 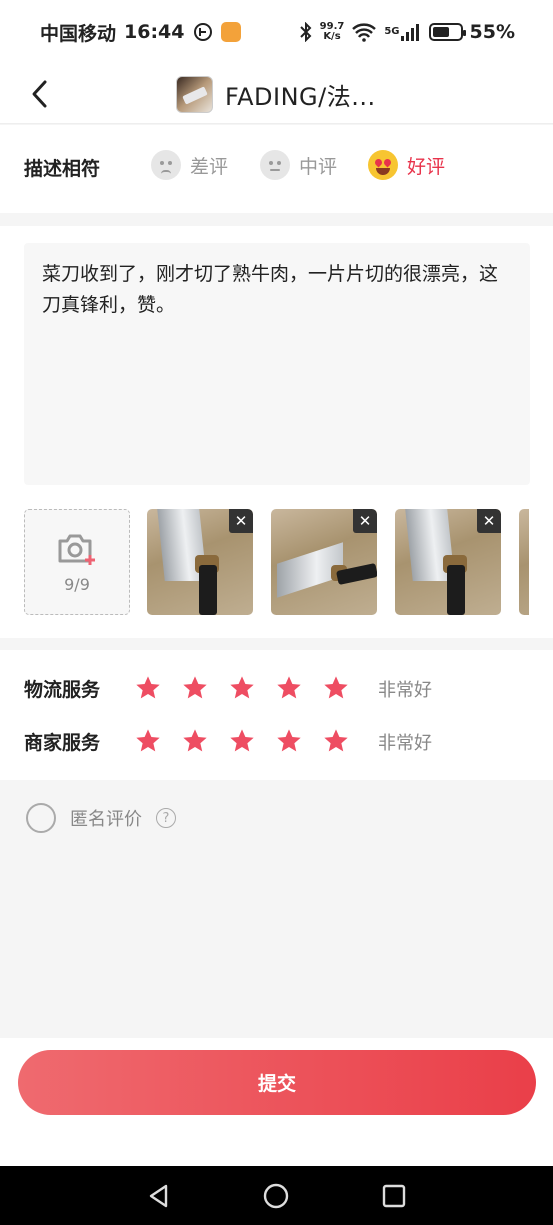 I want to click on service-row-merchant: 商家服务 非常好, so click(x=276, y=741).